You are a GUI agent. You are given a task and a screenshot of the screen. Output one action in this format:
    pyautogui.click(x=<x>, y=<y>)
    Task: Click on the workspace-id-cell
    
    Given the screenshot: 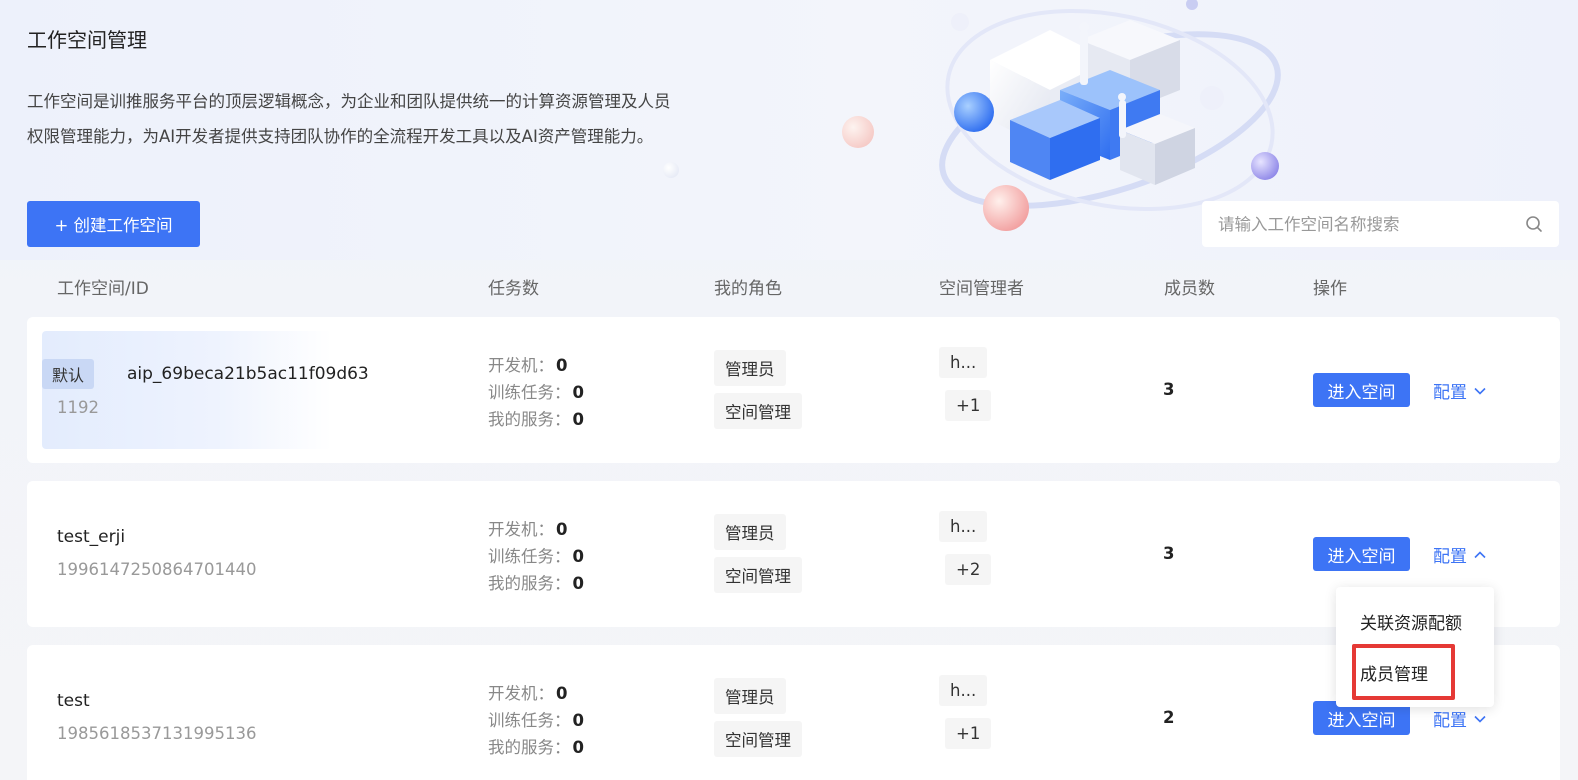 What is the action you would take?
    pyautogui.click(x=187, y=390)
    